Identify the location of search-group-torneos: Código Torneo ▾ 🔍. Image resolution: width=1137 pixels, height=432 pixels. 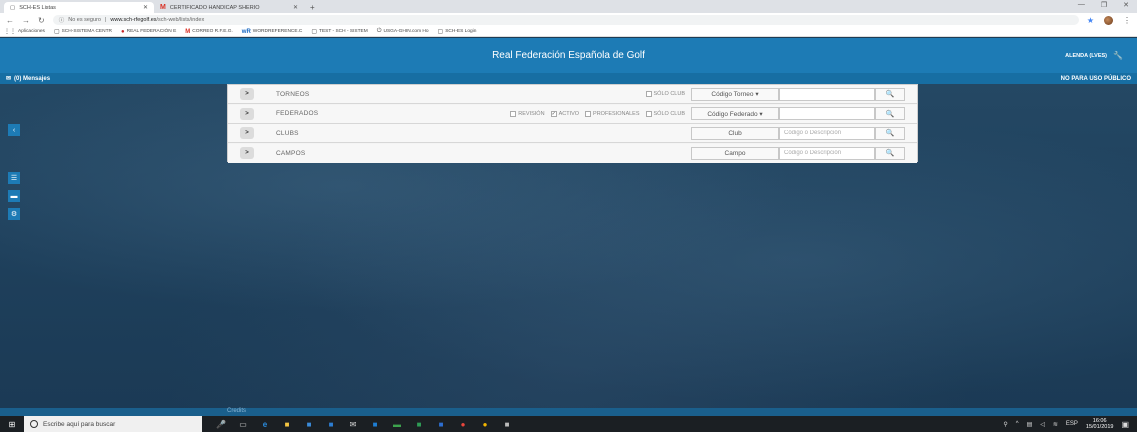
(798, 94).